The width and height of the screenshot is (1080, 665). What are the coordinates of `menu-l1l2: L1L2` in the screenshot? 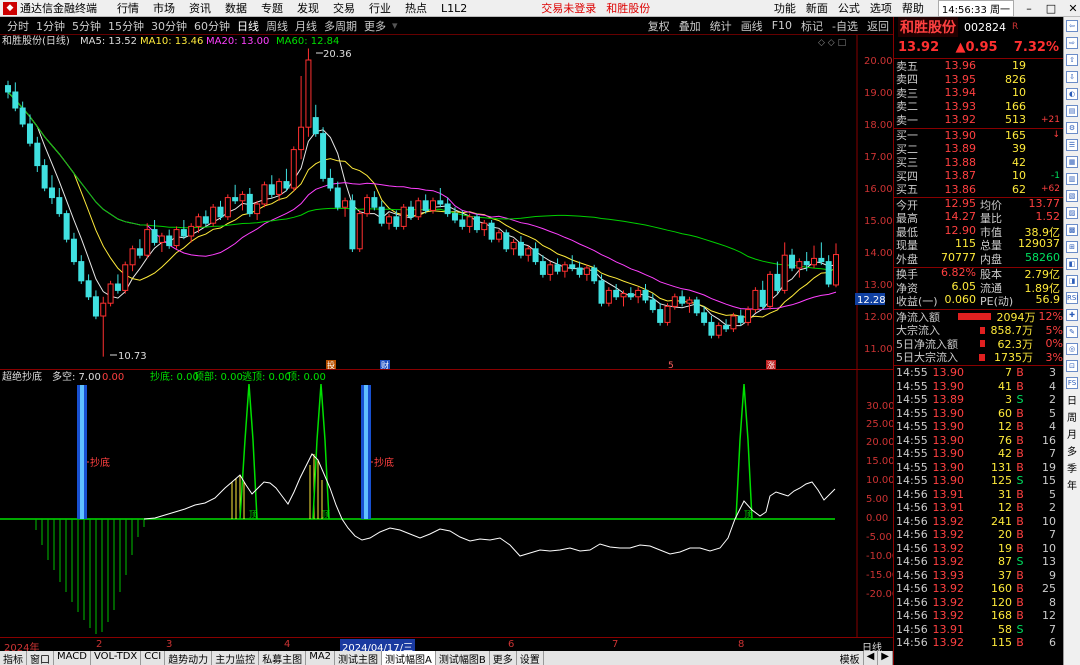 It's located at (454, 8).